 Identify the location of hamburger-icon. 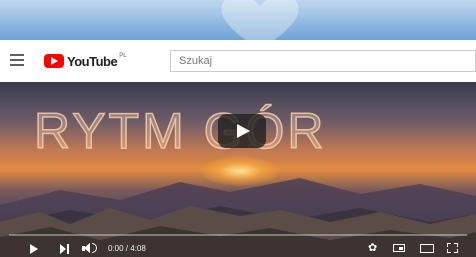
(17, 60).